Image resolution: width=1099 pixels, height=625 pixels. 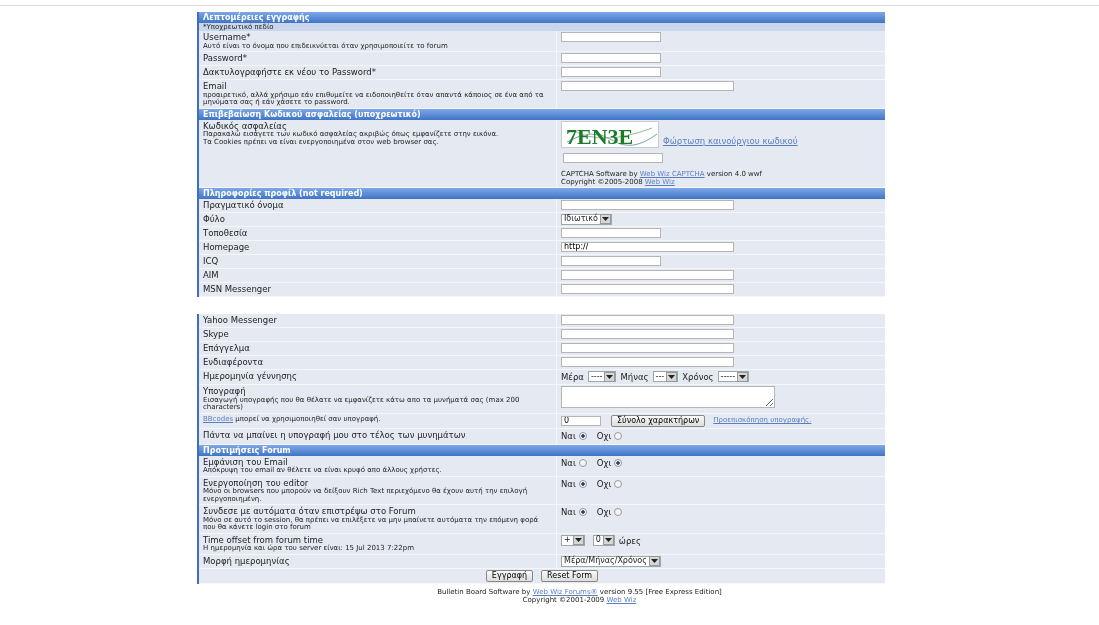 I want to click on form-button: Εγγραφή, so click(x=509, y=575).